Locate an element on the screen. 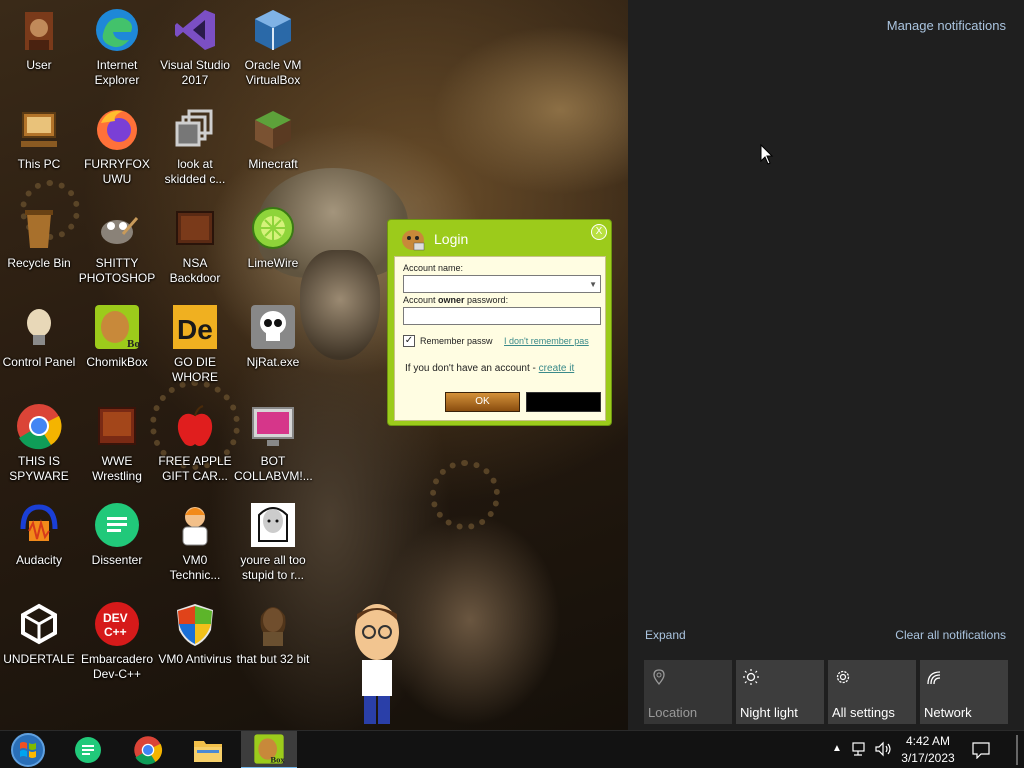  login-title-bar: Login is located at coordinates (434, 239).